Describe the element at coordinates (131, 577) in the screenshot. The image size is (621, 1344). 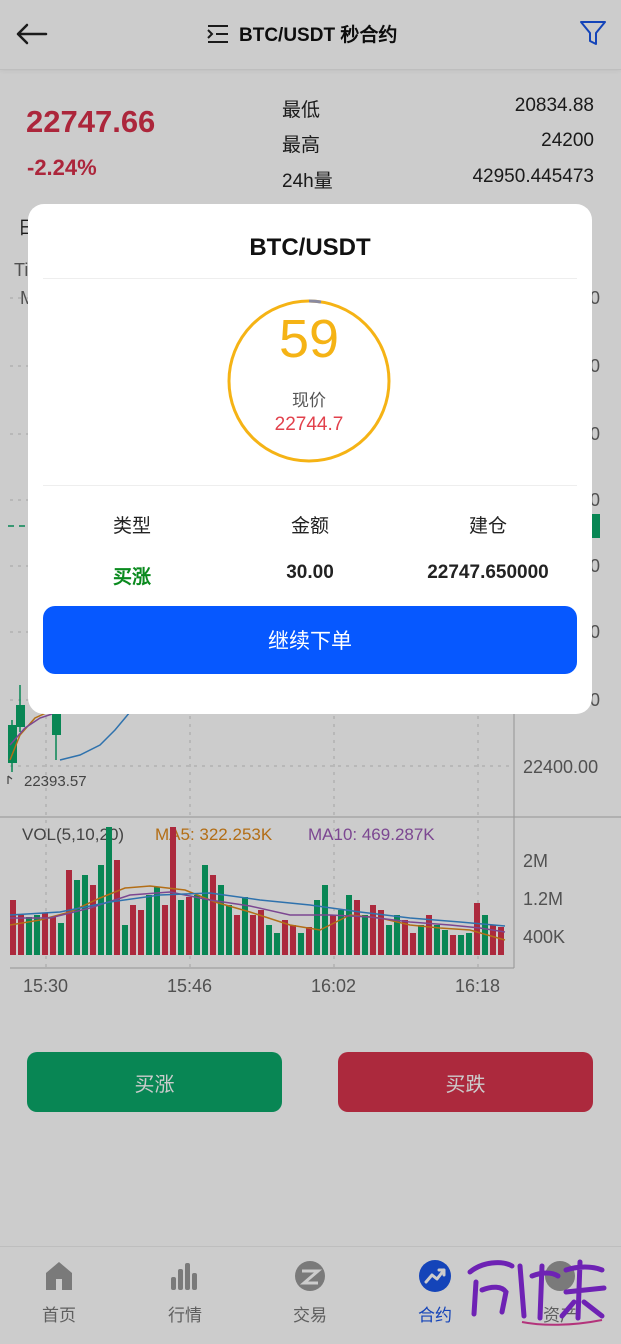
I see `order-type-value: 买涨` at that location.